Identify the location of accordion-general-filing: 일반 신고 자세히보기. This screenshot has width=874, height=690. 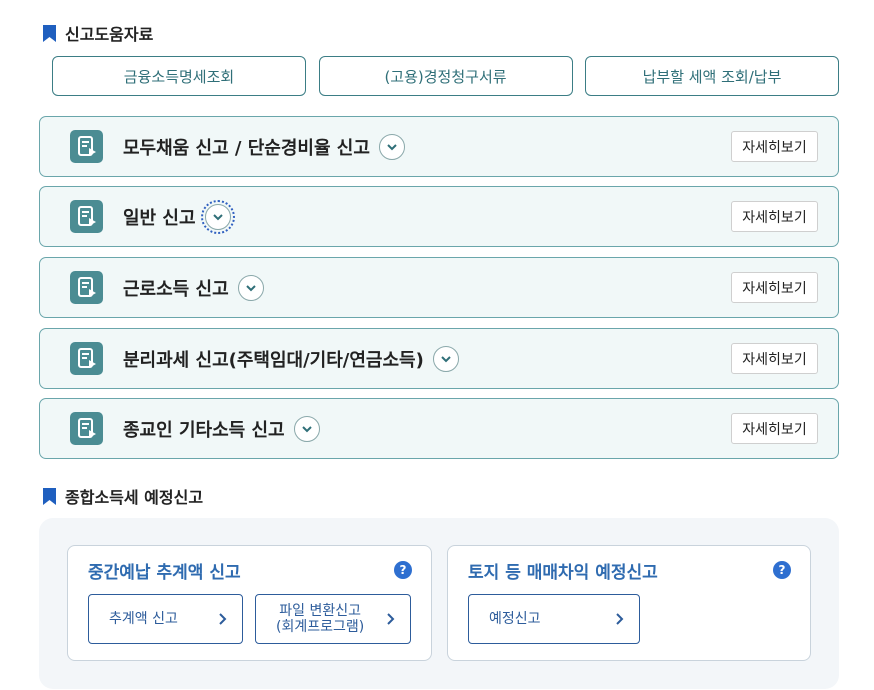
(439, 216).